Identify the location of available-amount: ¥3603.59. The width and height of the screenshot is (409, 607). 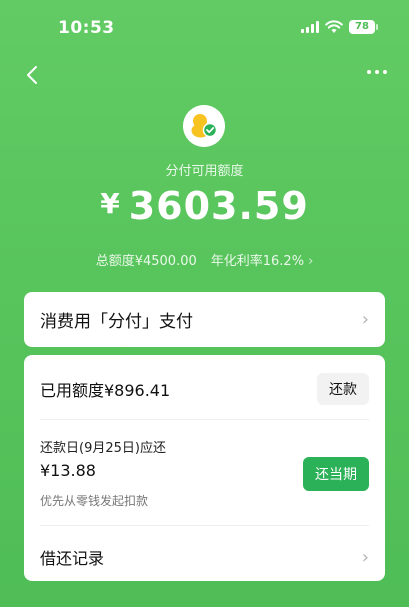
(204, 206).